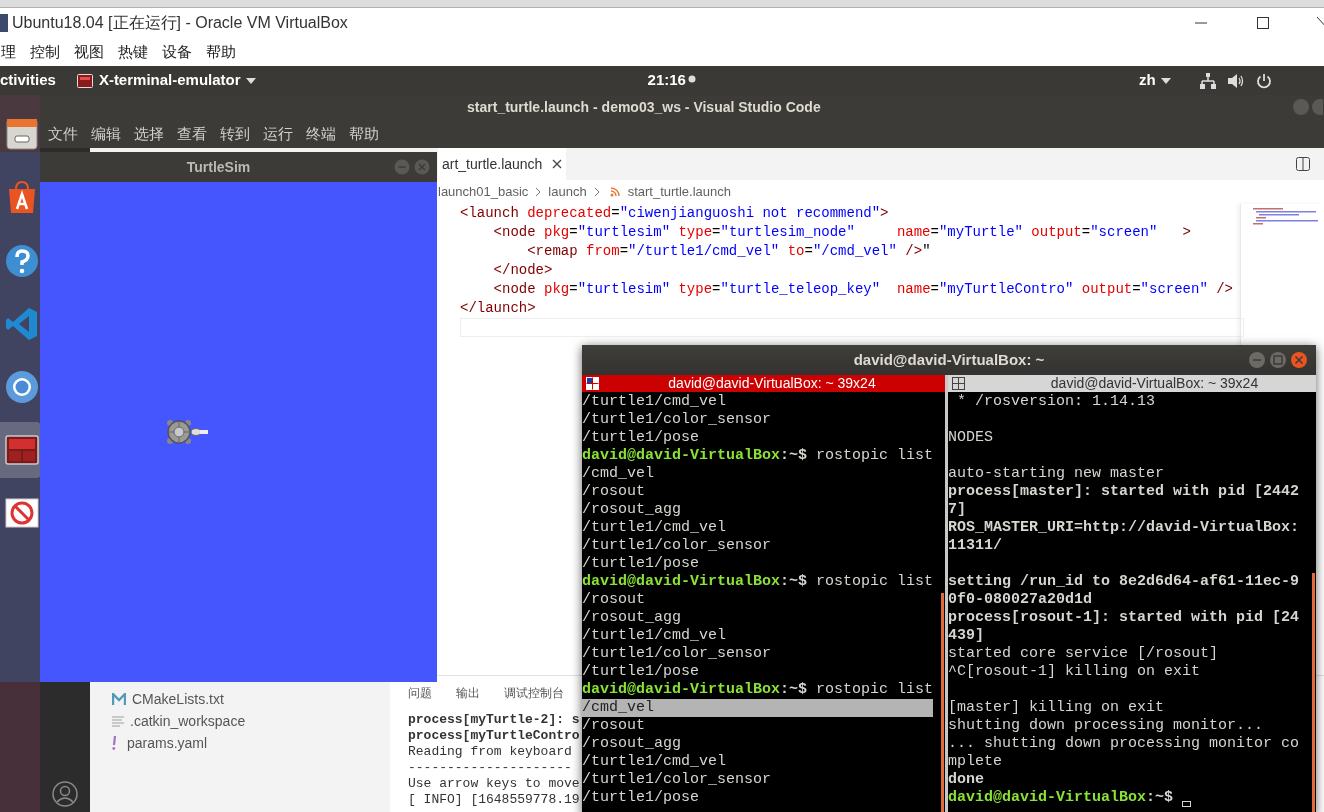  Describe the element at coordinates (1303, 164) in the screenshot. I see `split-editor-icon` at that location.